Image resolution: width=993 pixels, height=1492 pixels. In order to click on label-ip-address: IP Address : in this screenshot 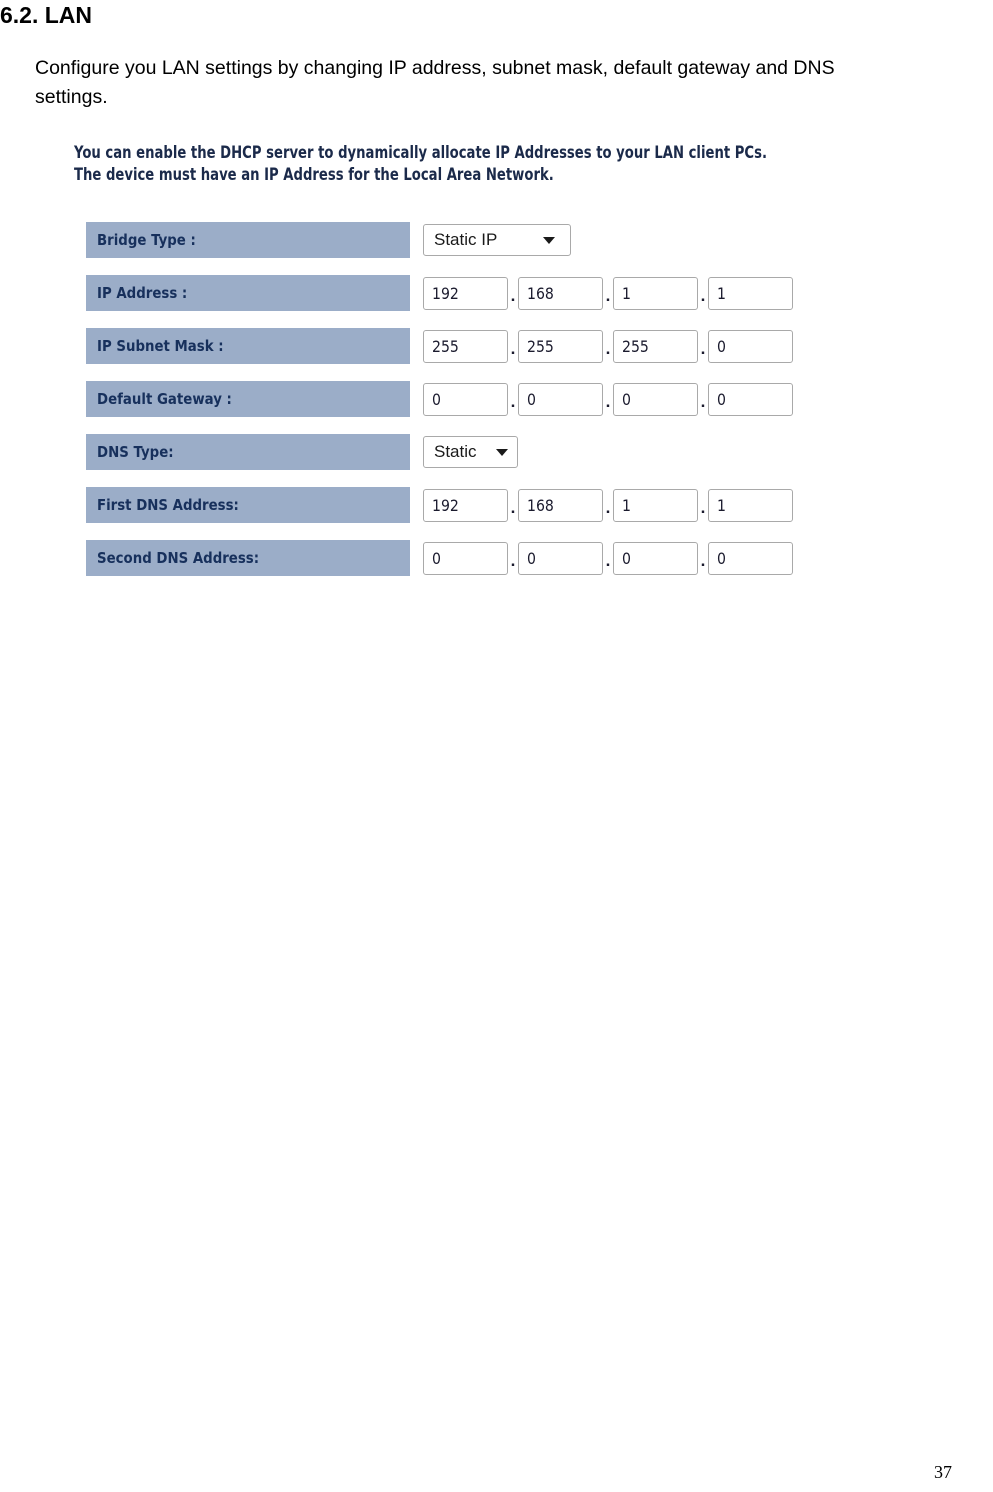, I will do `click(248, 293)`.